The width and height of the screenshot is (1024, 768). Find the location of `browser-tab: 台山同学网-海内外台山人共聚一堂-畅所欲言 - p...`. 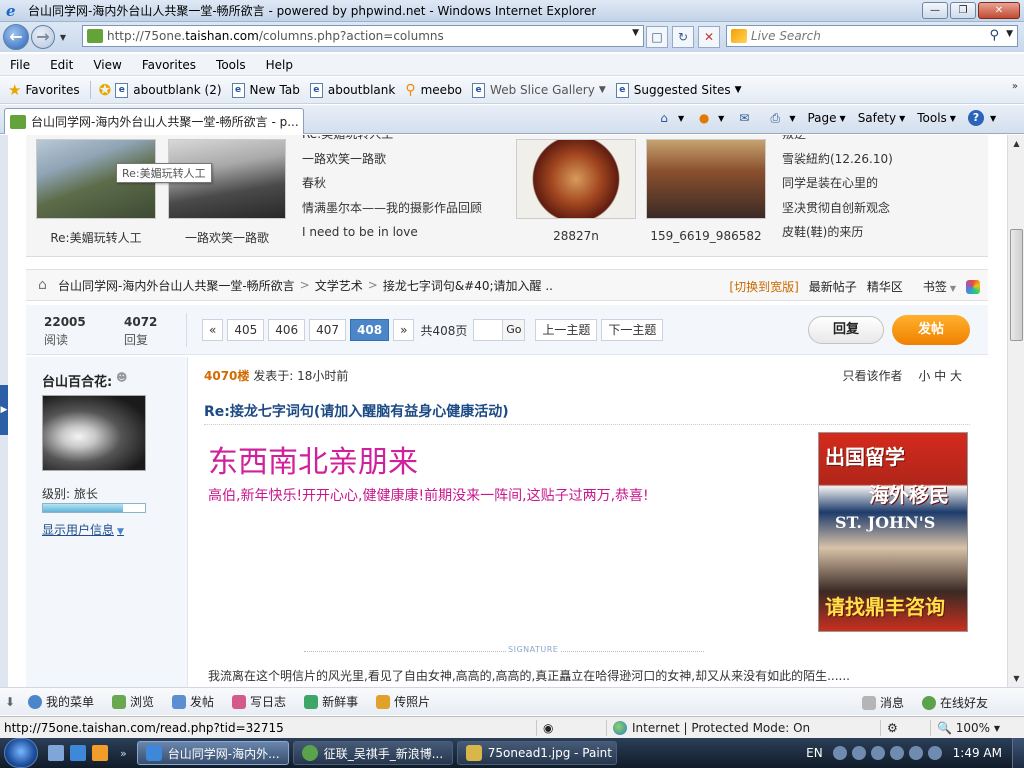

browser-tab: 台山同学网-海内外台山人共聚一堂-畅所欲言 - p... is located at coordinates (154, 121).